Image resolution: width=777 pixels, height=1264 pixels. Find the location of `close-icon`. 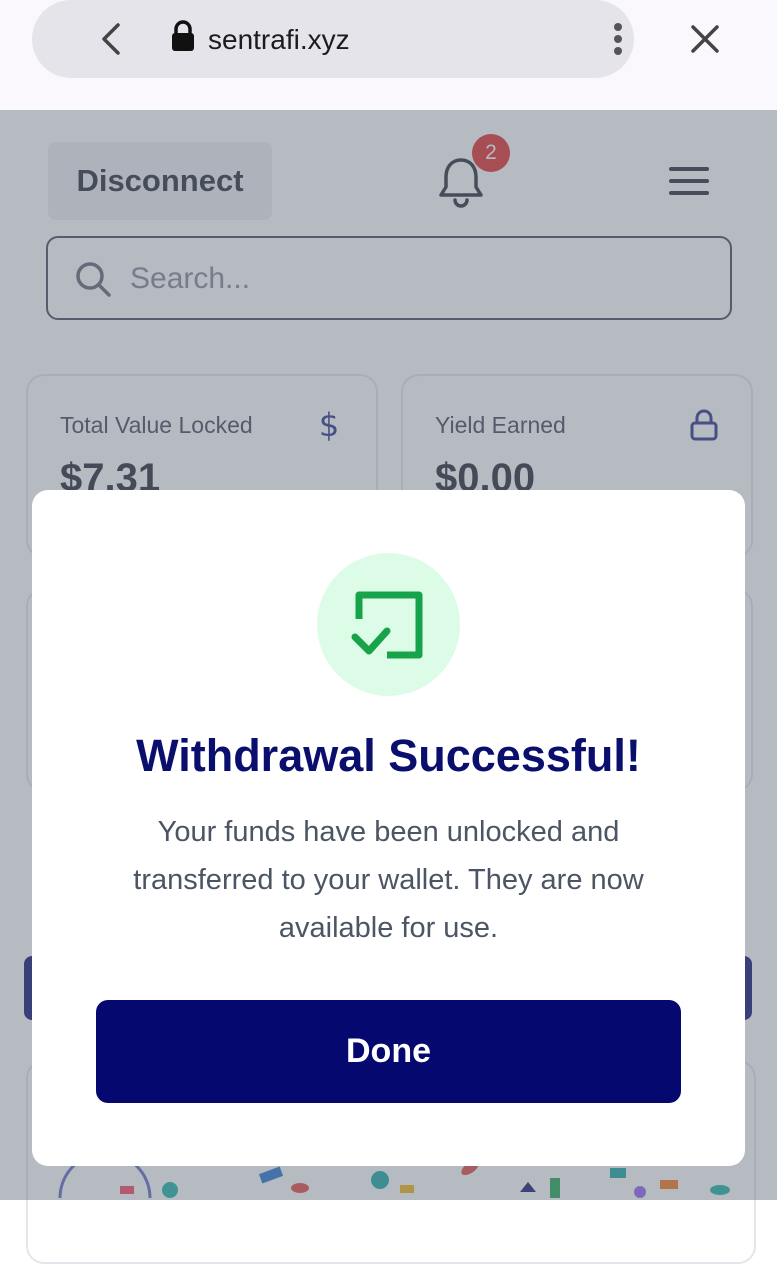

close-icon is located at coordinates (705, 39).